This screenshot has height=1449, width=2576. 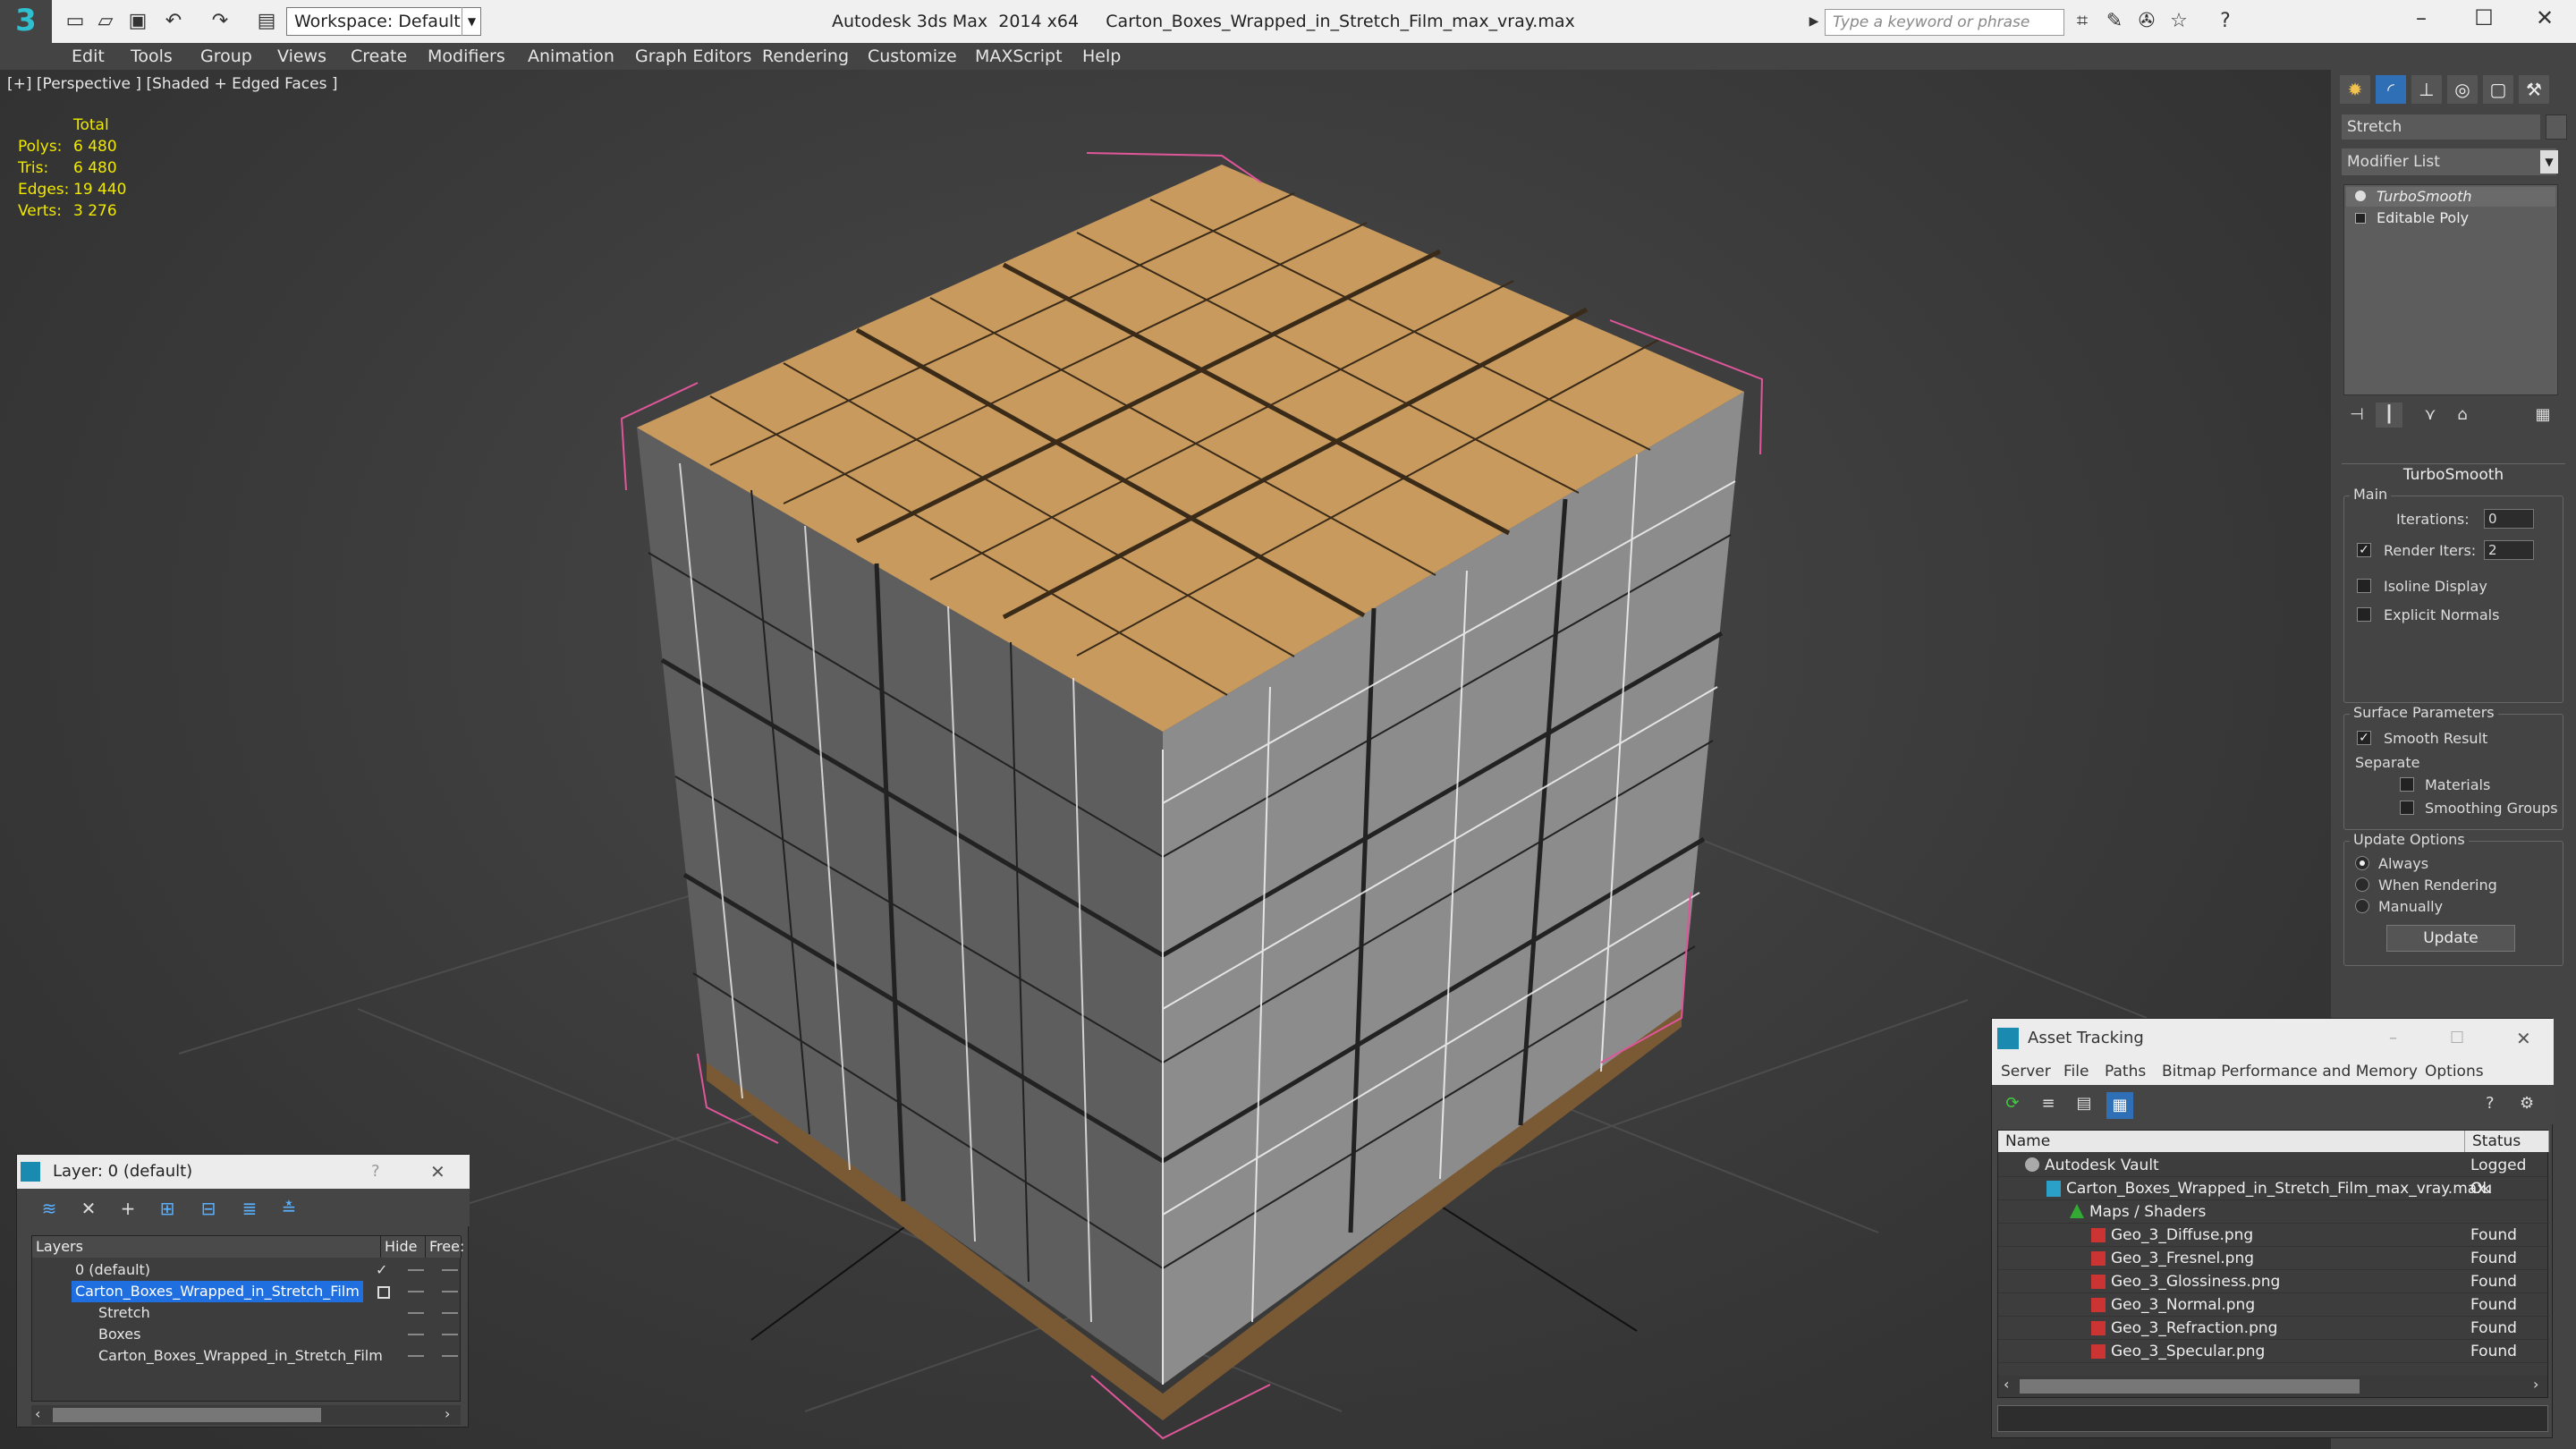 I want to click on stack-item-turbosmooth: TurboSmooth, so click(x=2450, y=197).